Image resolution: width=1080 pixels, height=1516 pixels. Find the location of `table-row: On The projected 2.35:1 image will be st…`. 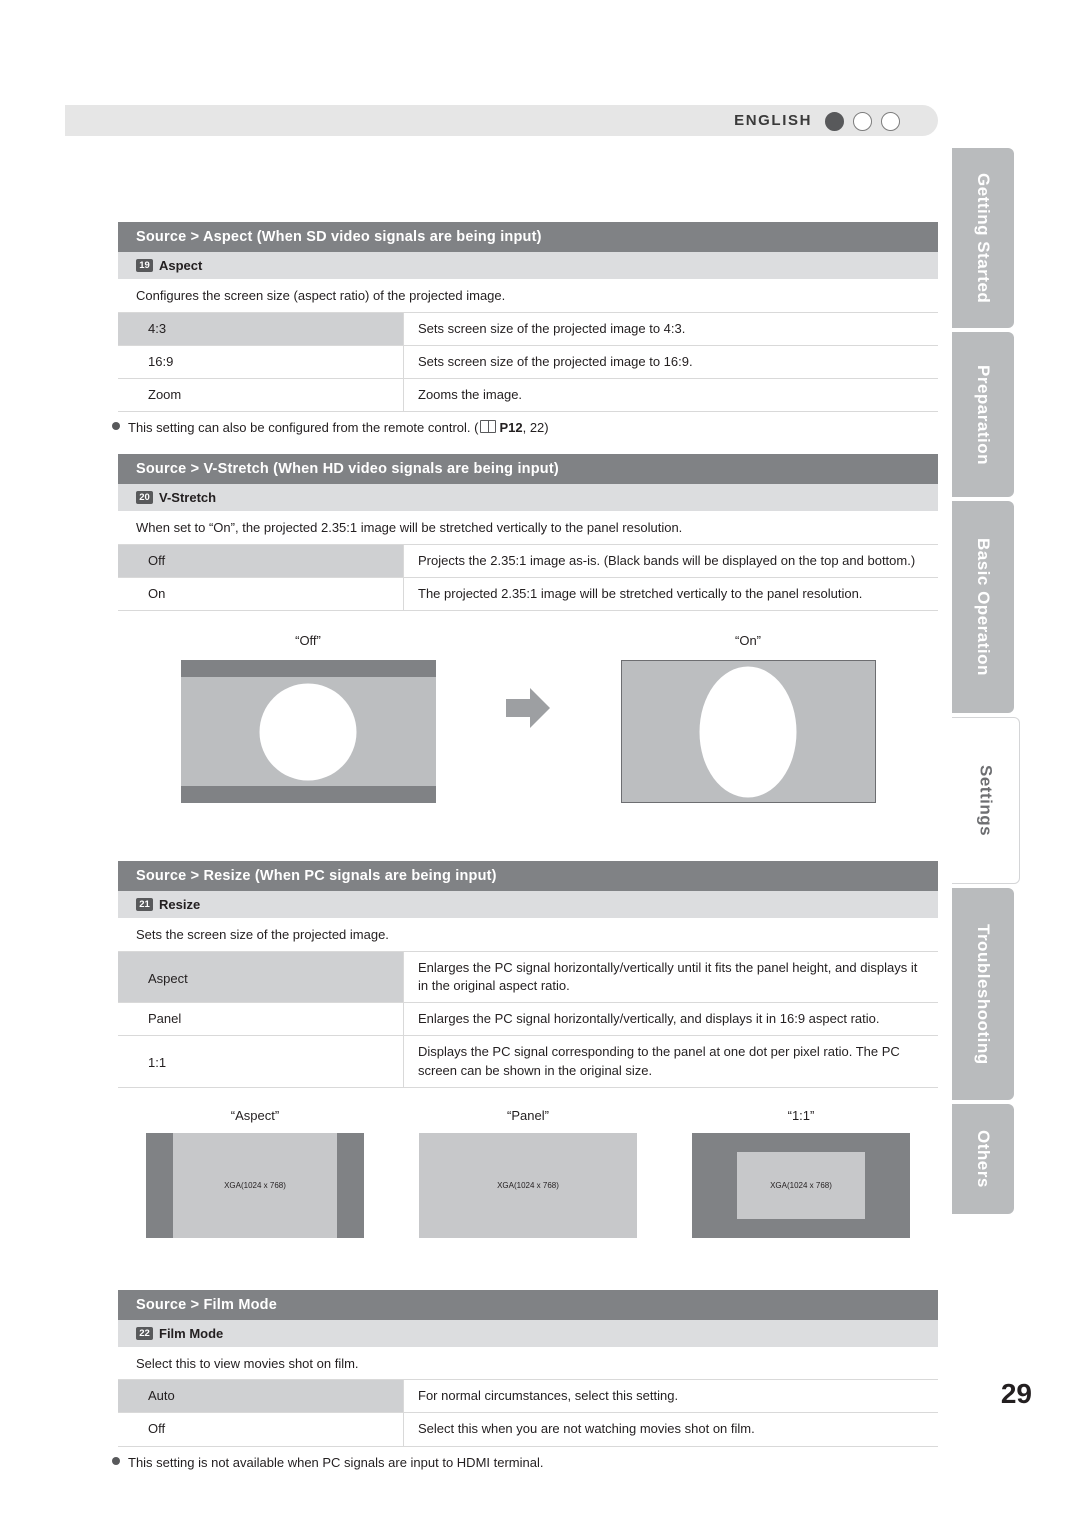

table-row: On The projected 2.35:1 image will be st… is located at coordinates (528, 594).